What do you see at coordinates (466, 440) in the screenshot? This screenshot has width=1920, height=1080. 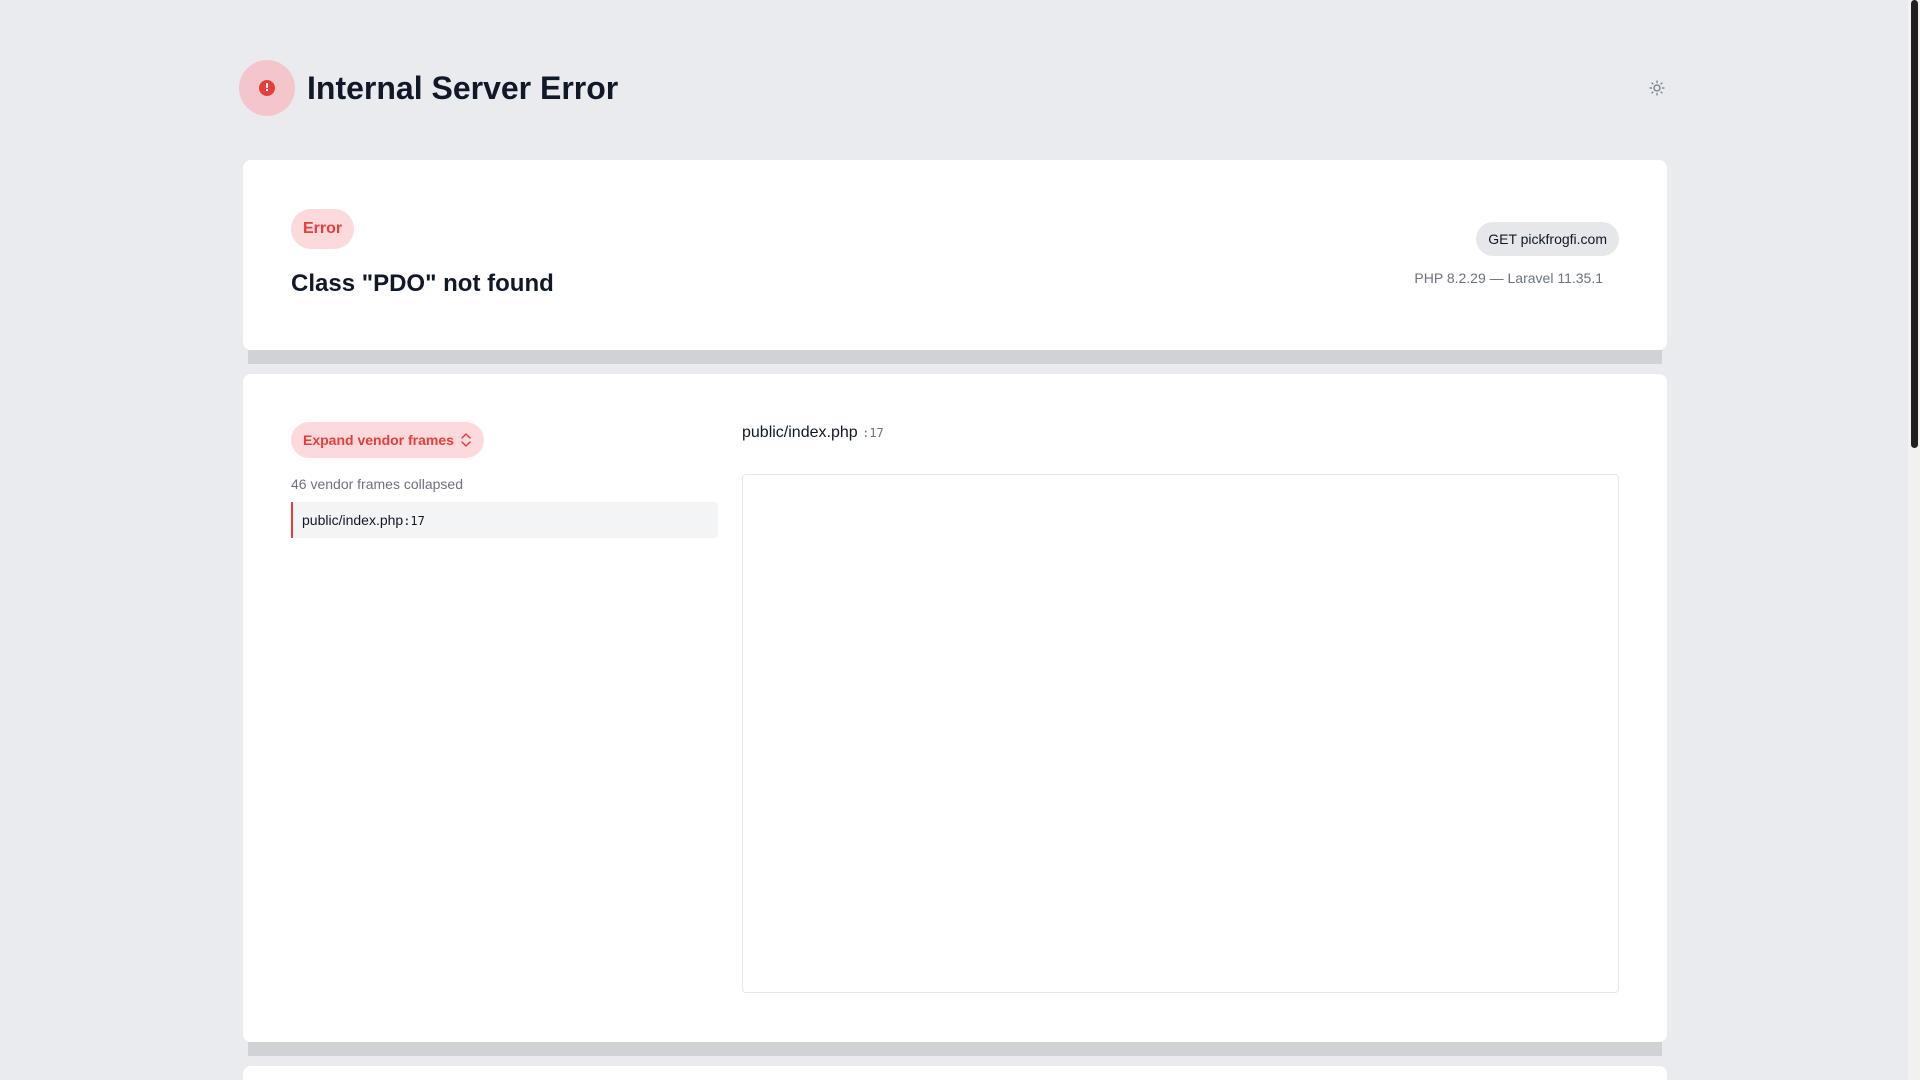 I see `chevron-up-down-icon` at bounding box center [466, 440].